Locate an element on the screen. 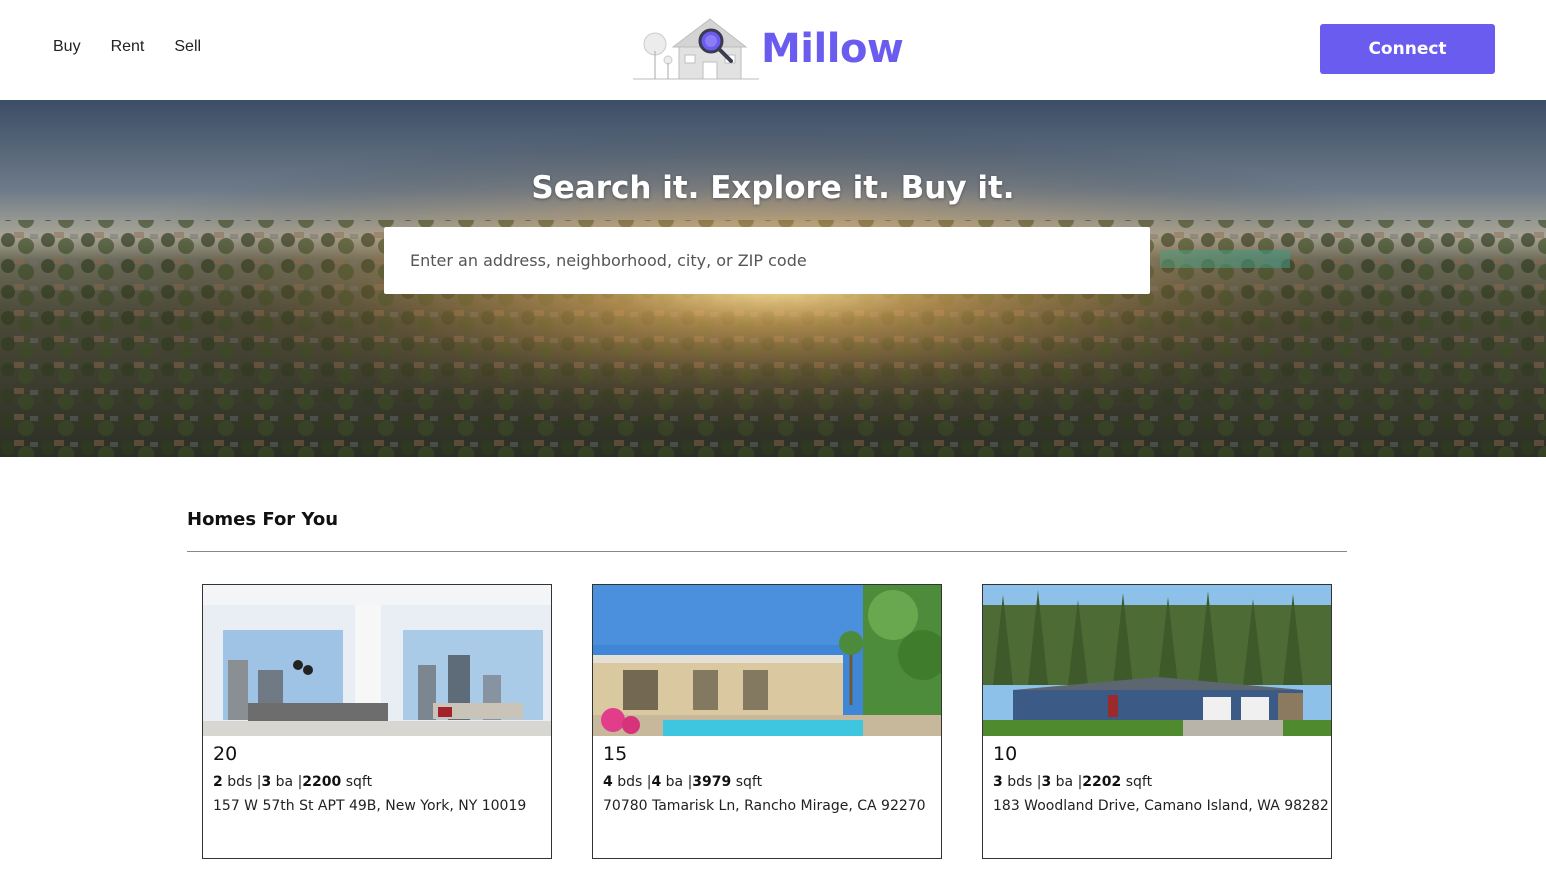 Image resolution: width=1546 pixels, height=887 pixels. sqft-count: 3979 is located at coordinates (712, 782).